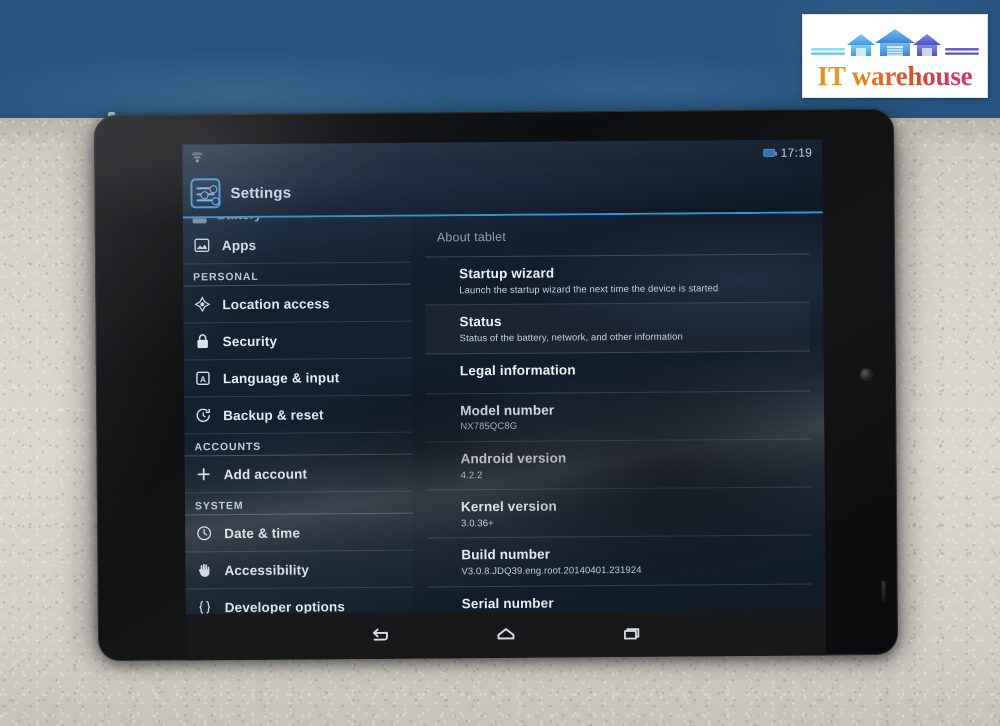  I want to click on language-icon: A, so click(203, 378).